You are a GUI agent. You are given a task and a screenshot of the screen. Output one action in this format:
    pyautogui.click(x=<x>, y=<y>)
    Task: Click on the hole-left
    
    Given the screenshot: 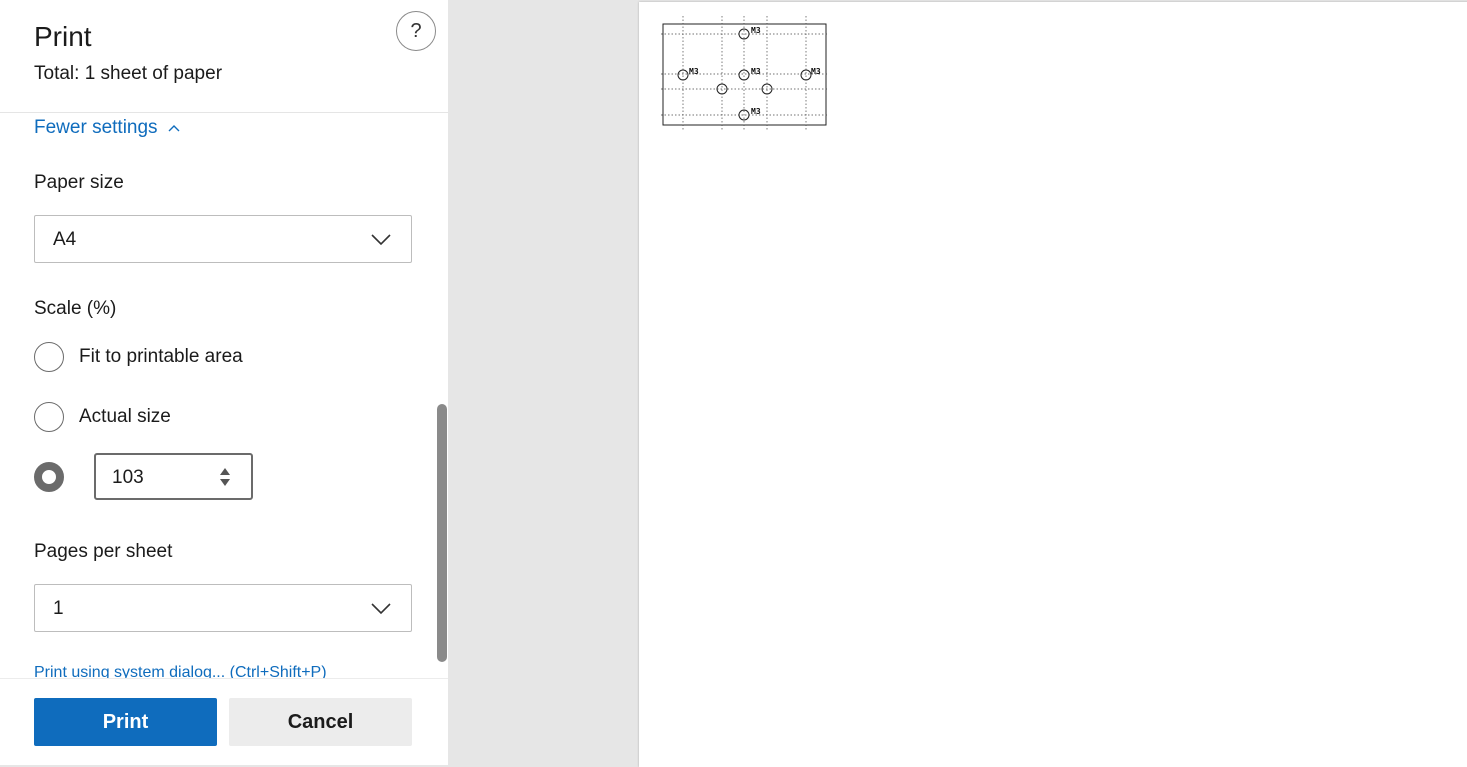 What is the action you would take?
    pyautogui.click(x=683, y=75)
    